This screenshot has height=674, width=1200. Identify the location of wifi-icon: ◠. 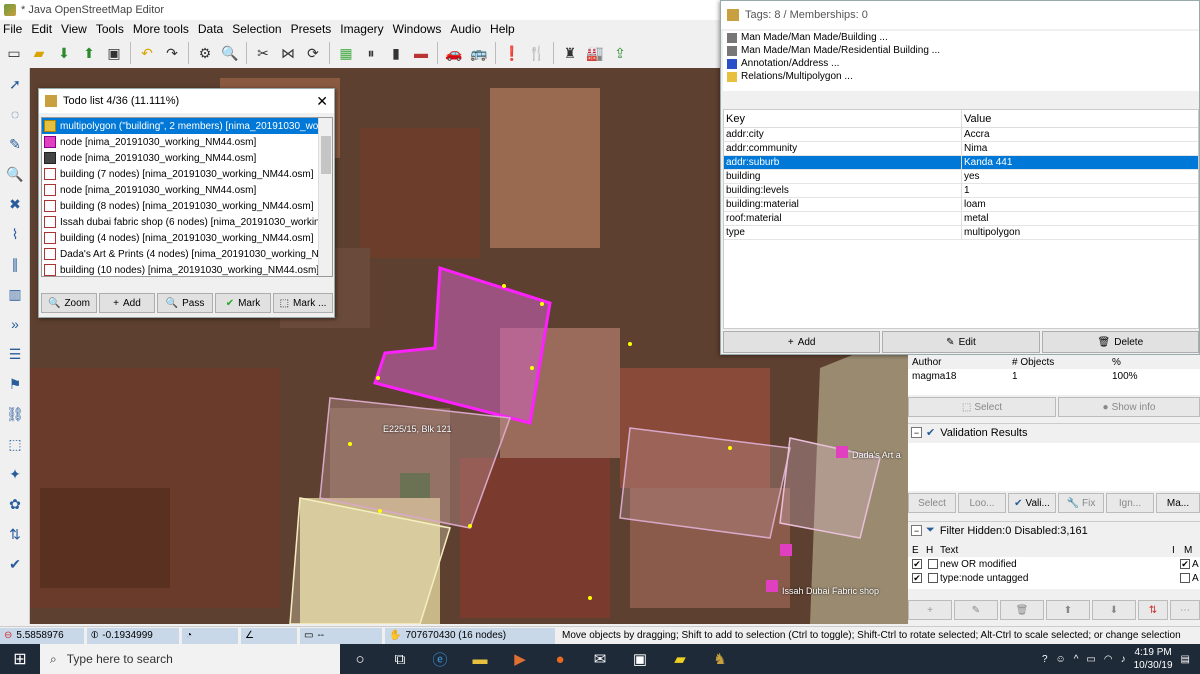
(1108, 659).